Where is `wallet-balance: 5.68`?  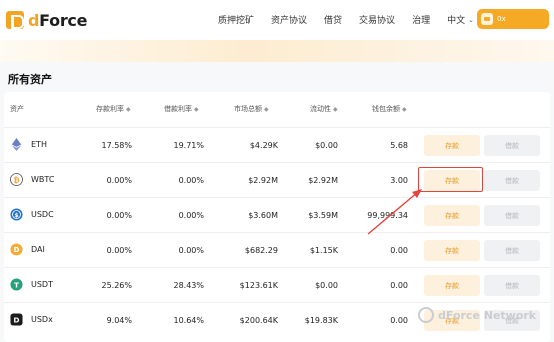 wallet-balance: 5.68 is located at coordinates (399, 145).